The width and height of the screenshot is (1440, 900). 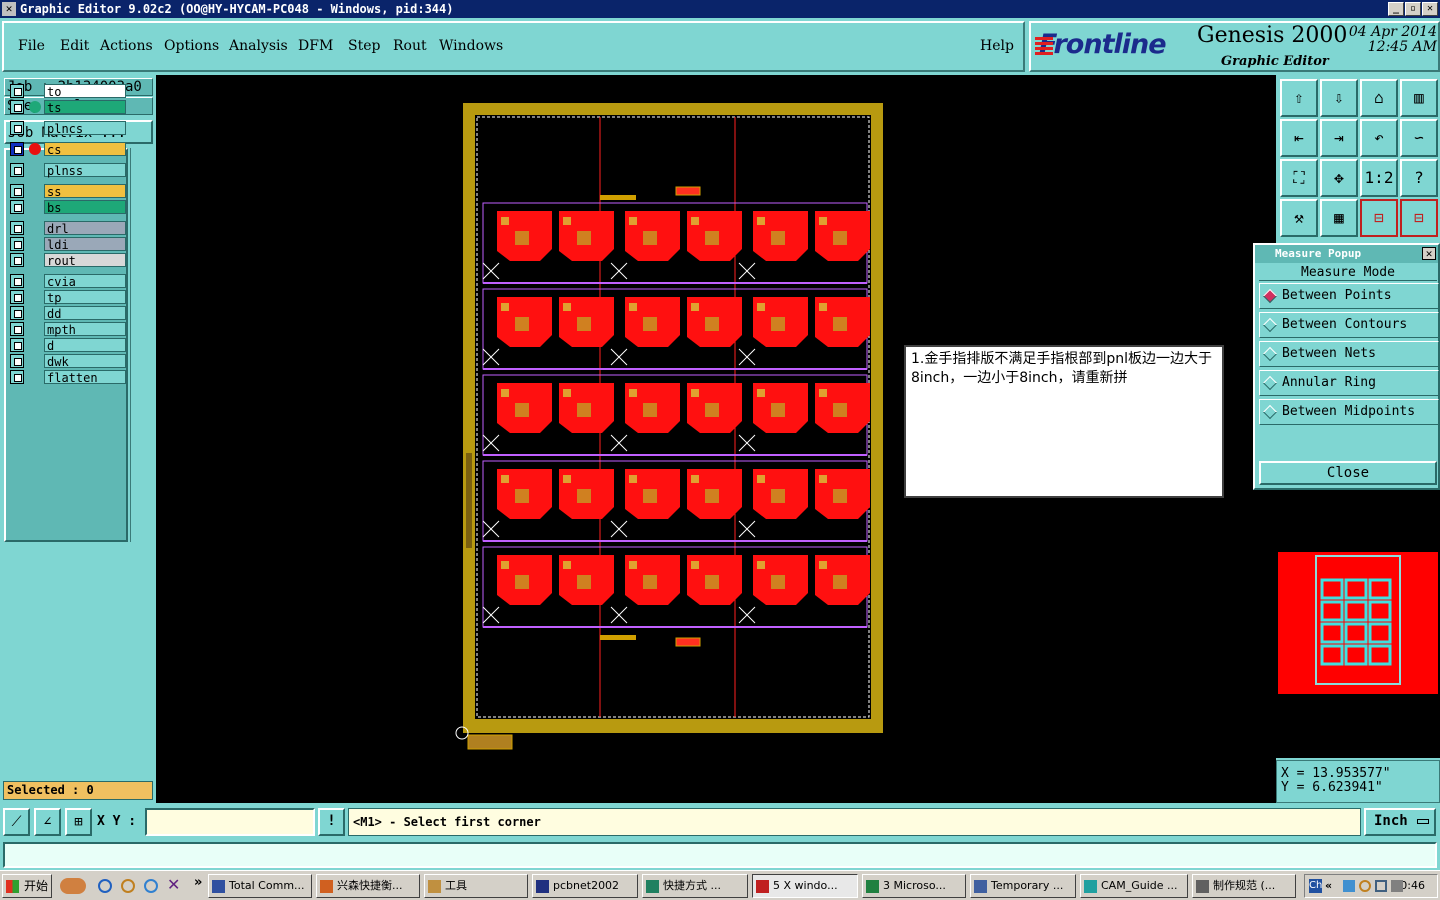 What do you see at coordinates (1358, 624) in the screenshot?
I see `overview-map` at bounding box center [1358, 624].